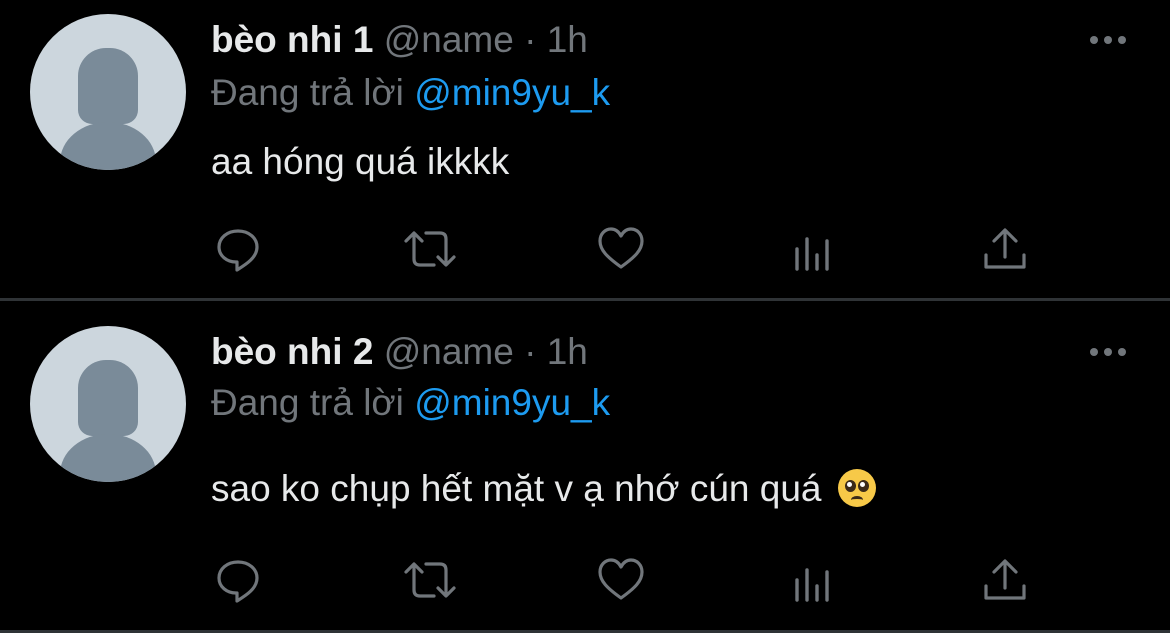  I want to click on tweet-header: bèo nhi 2 @name · 1h, so click(399, 352).